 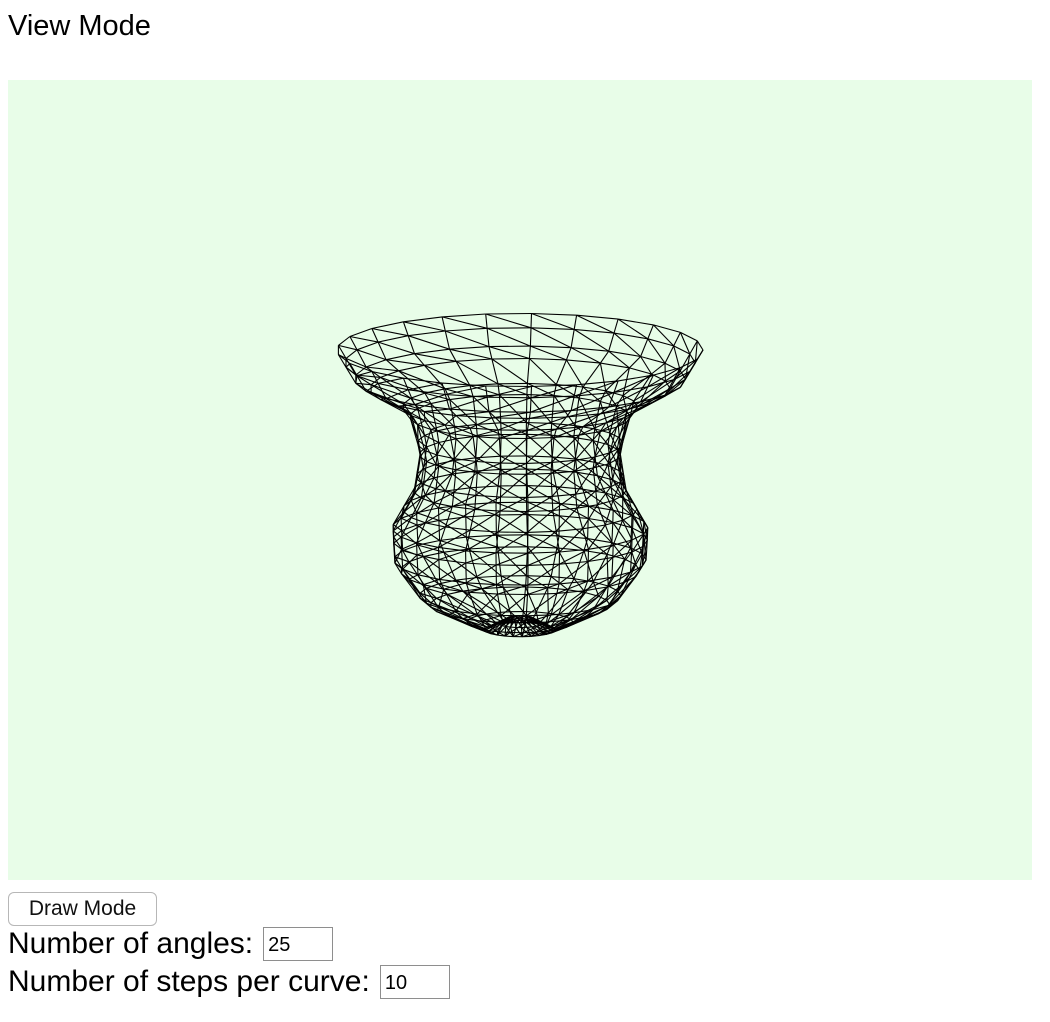 What do you see at coordinates (79, 26) in the screenshot?
I see `page-title: View Mode` at bounding box center [79, 26].